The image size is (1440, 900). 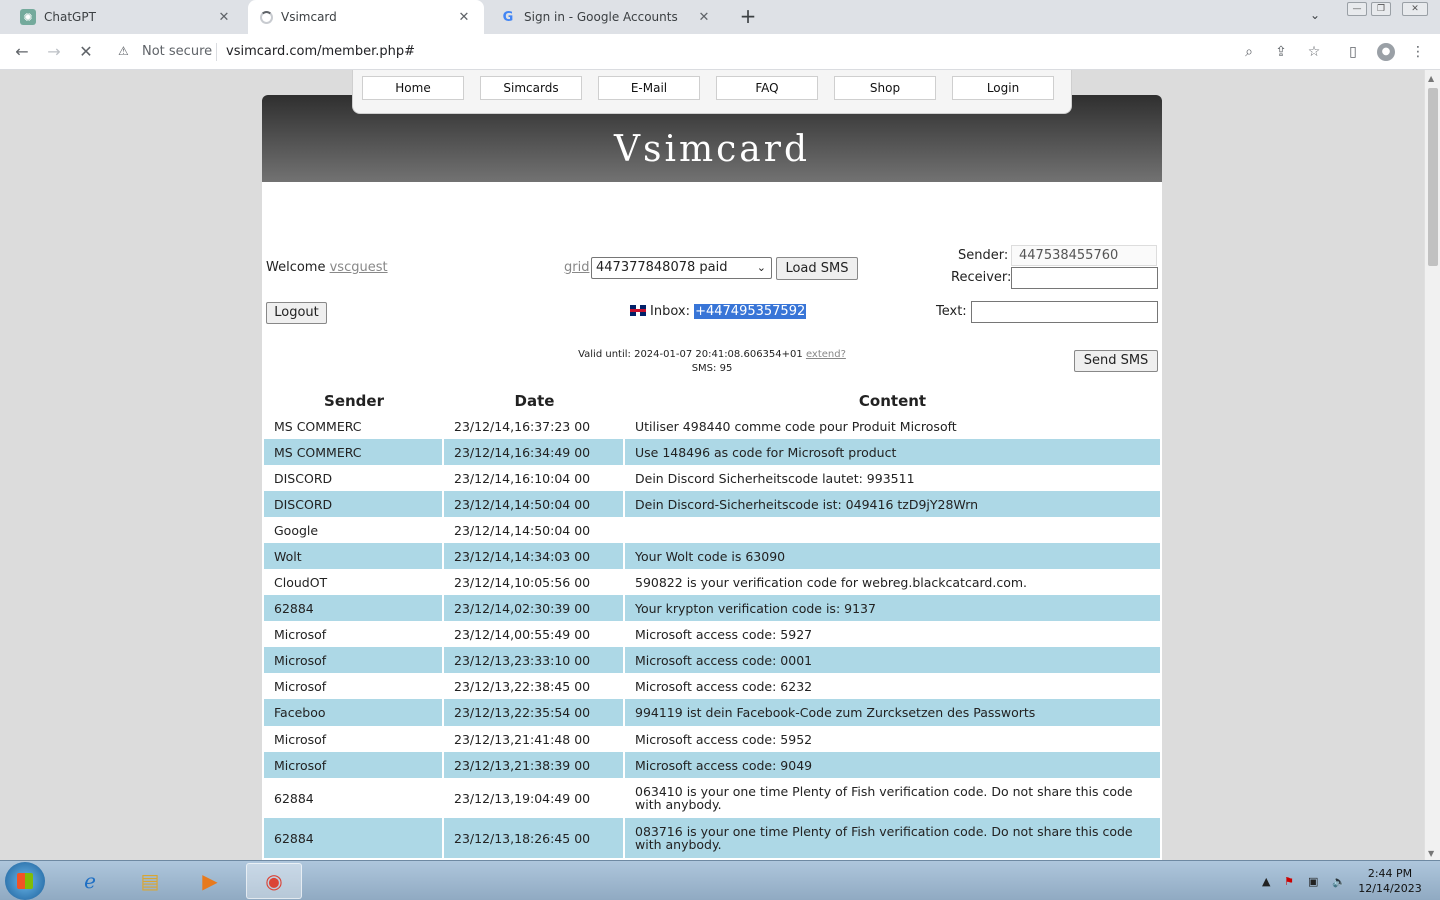 What do you see at coordinates (1315, 15) in the screenshot?
I see `tab-search-chevron-icon: ⌄` at bounding box center [1315, 15].